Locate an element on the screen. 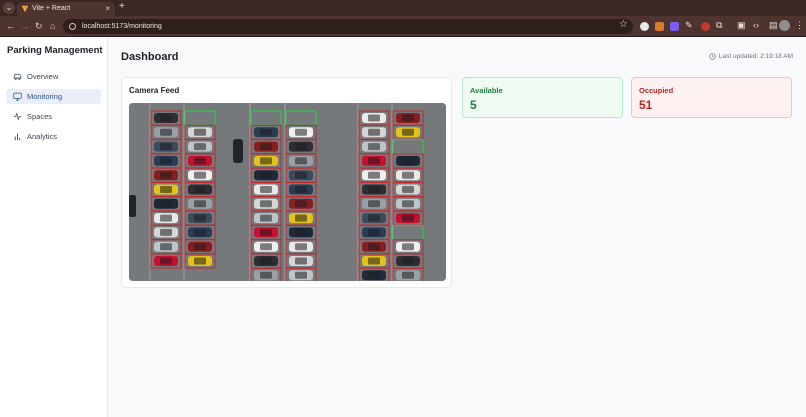 The image size is (806, 417). activity-icon is located at coordinates (17, 116).